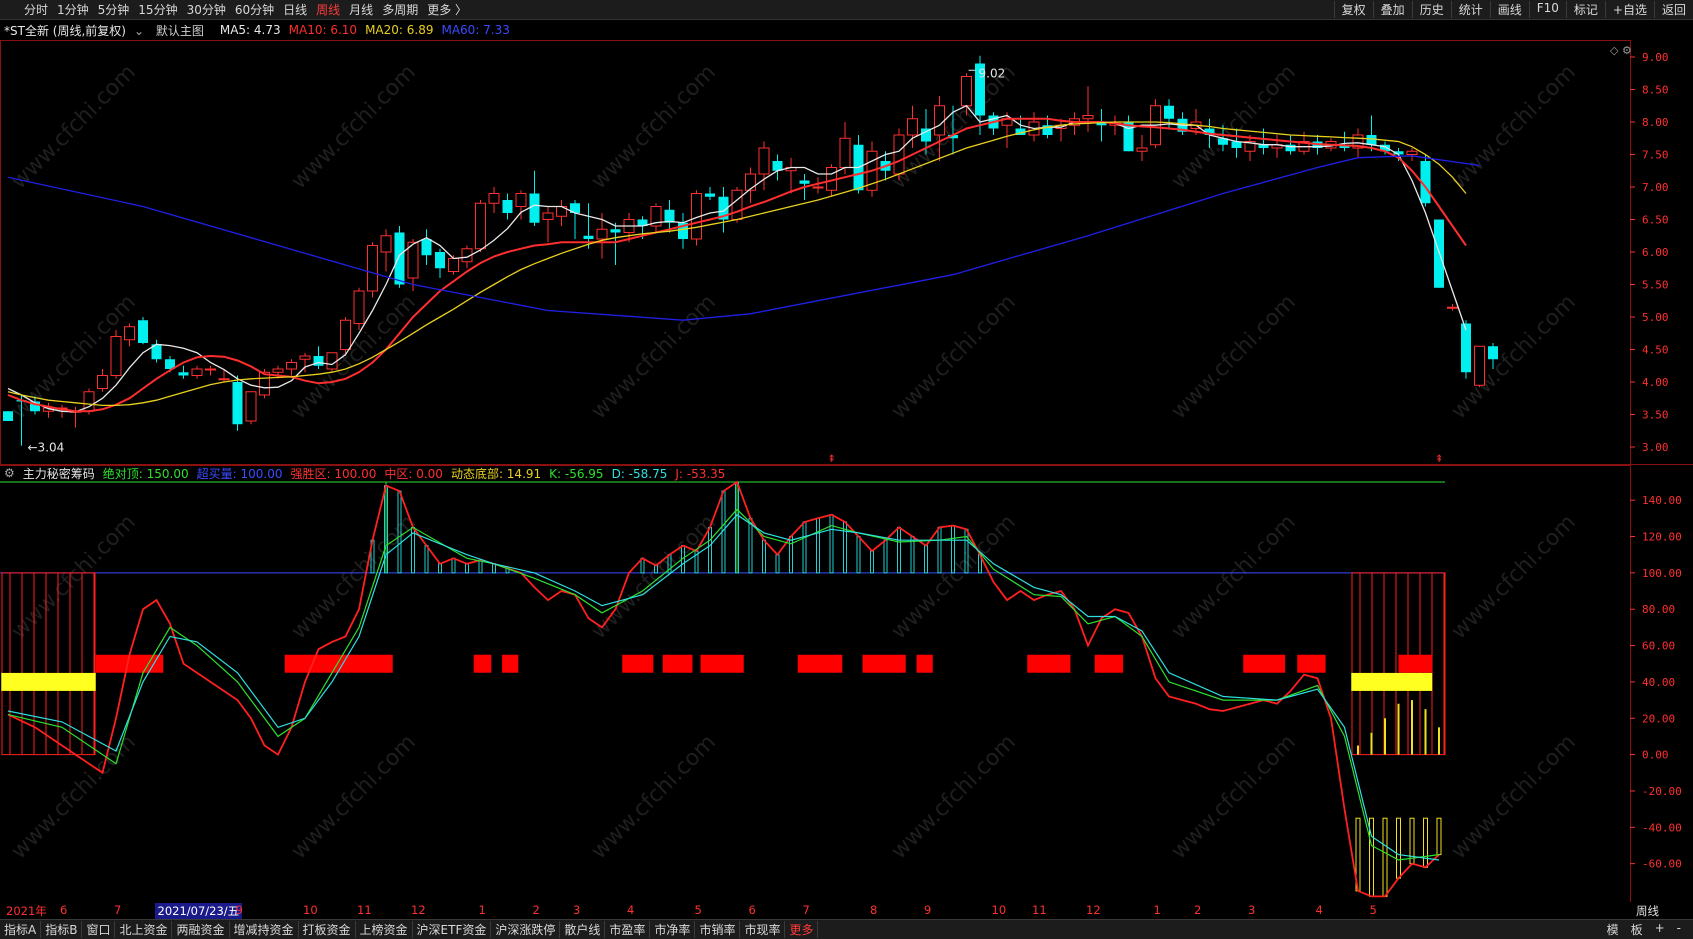  What do you see at coordinates (254, 9) in the screenshot?
I see `period-tab-5: 60分钟` at bounding box center [254, 9].